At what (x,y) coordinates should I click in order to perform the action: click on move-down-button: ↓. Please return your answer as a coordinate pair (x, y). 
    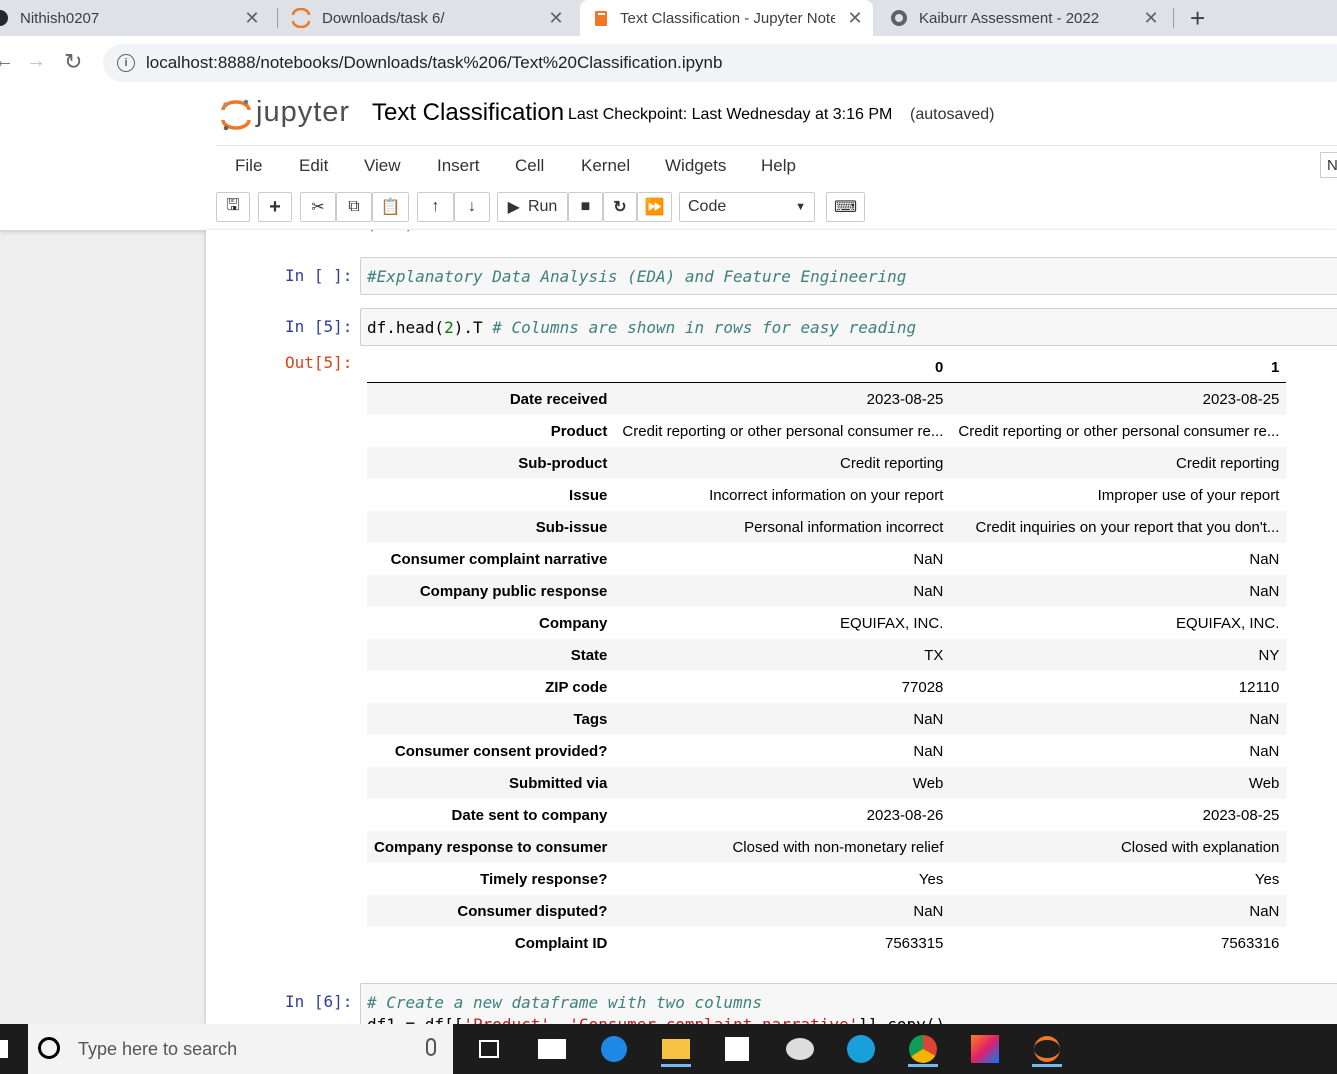
    Looking at the image, I should click on (472, 207).